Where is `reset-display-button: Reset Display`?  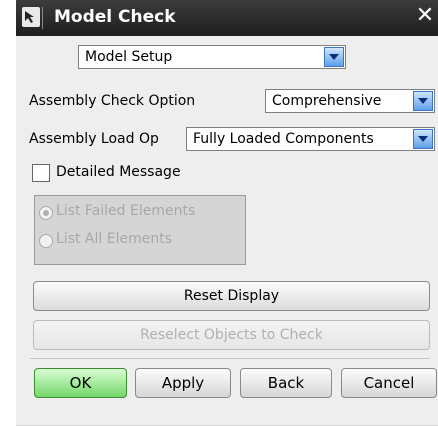
reset-display-button: Reset Display is located at coordinates (231, 296).